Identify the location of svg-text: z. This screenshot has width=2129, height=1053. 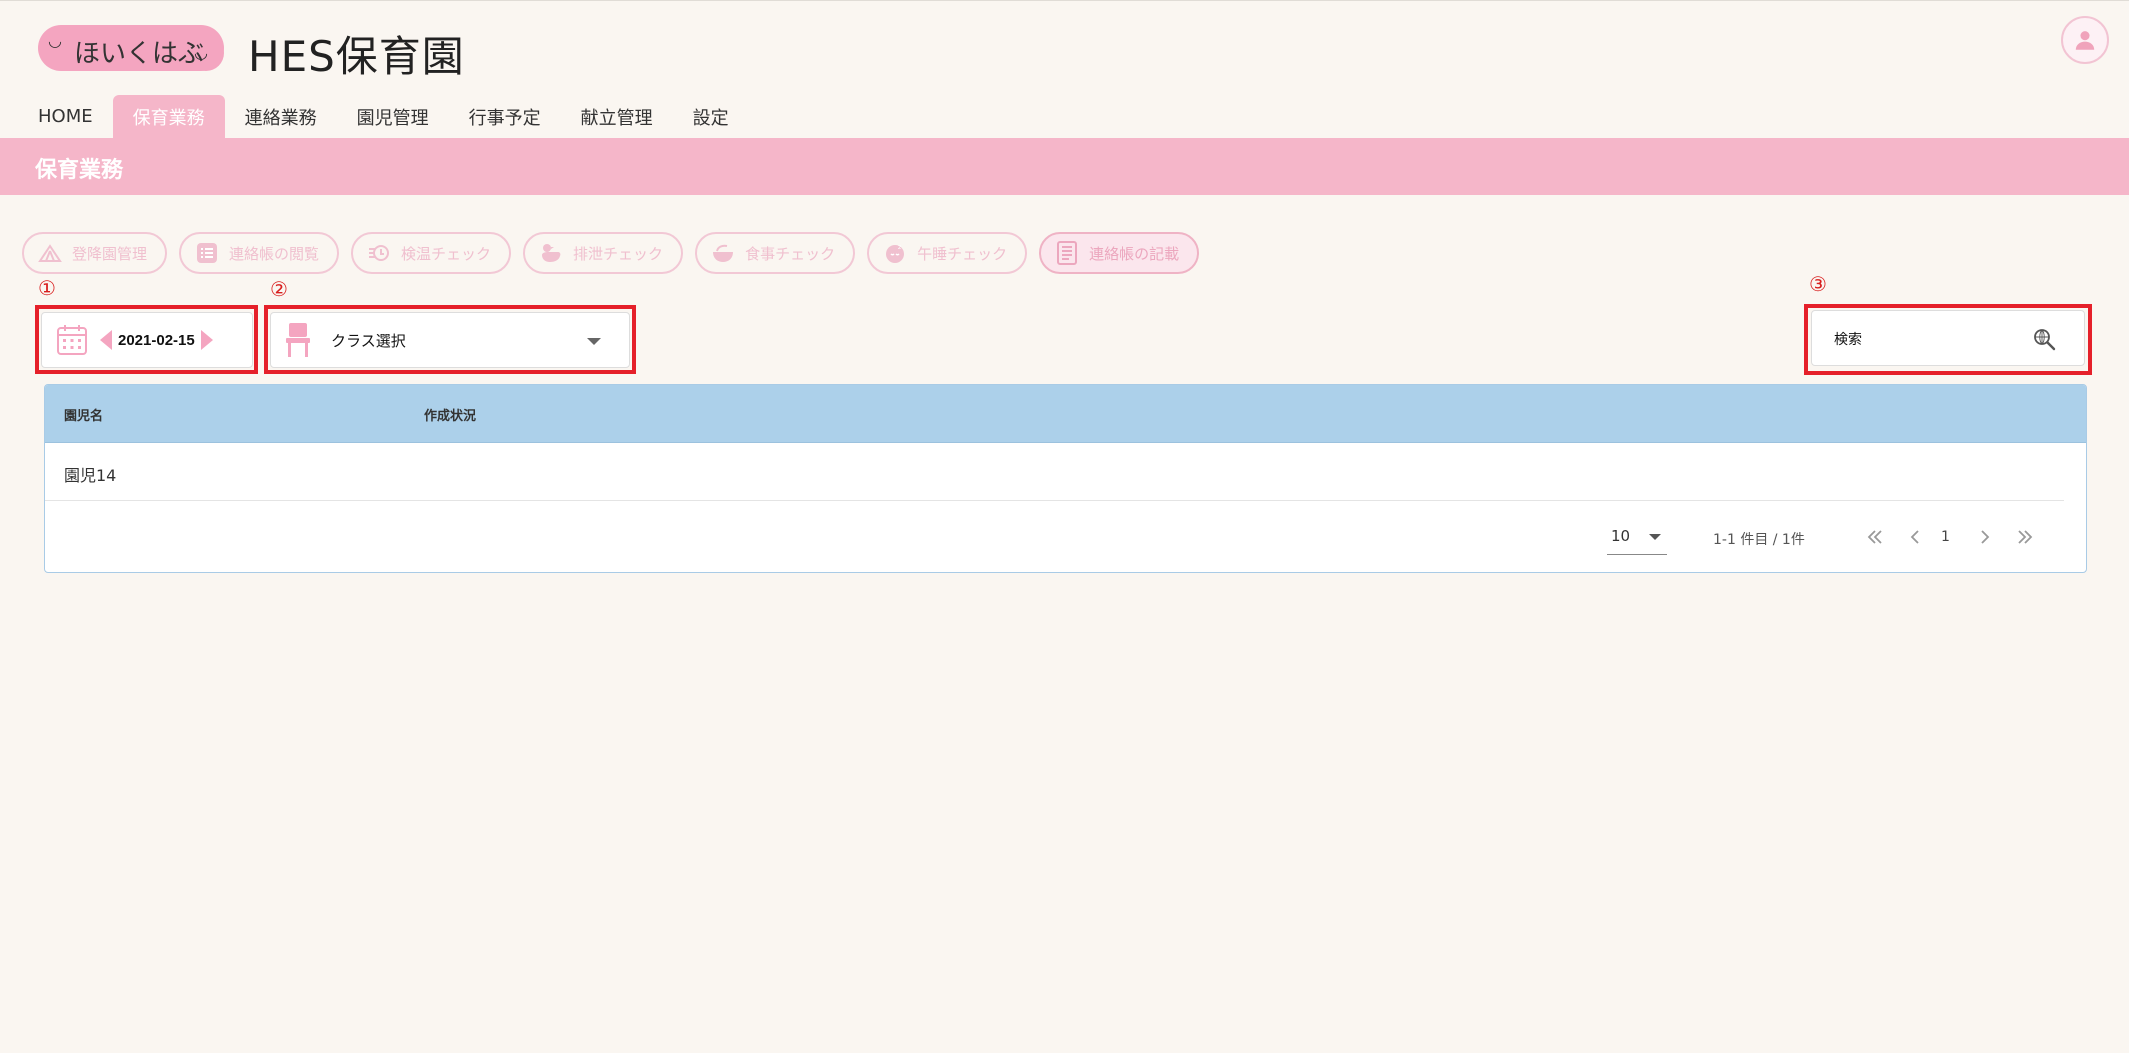
(899, 247).